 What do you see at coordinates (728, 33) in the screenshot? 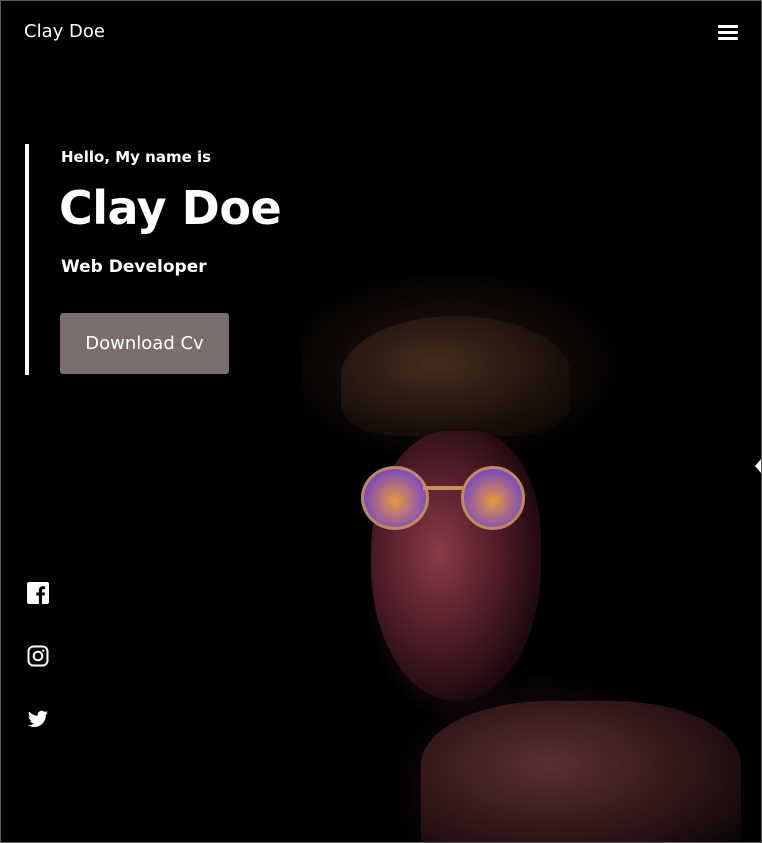
I see `hamburger-menu-icon` at bounding box center [728, 33].